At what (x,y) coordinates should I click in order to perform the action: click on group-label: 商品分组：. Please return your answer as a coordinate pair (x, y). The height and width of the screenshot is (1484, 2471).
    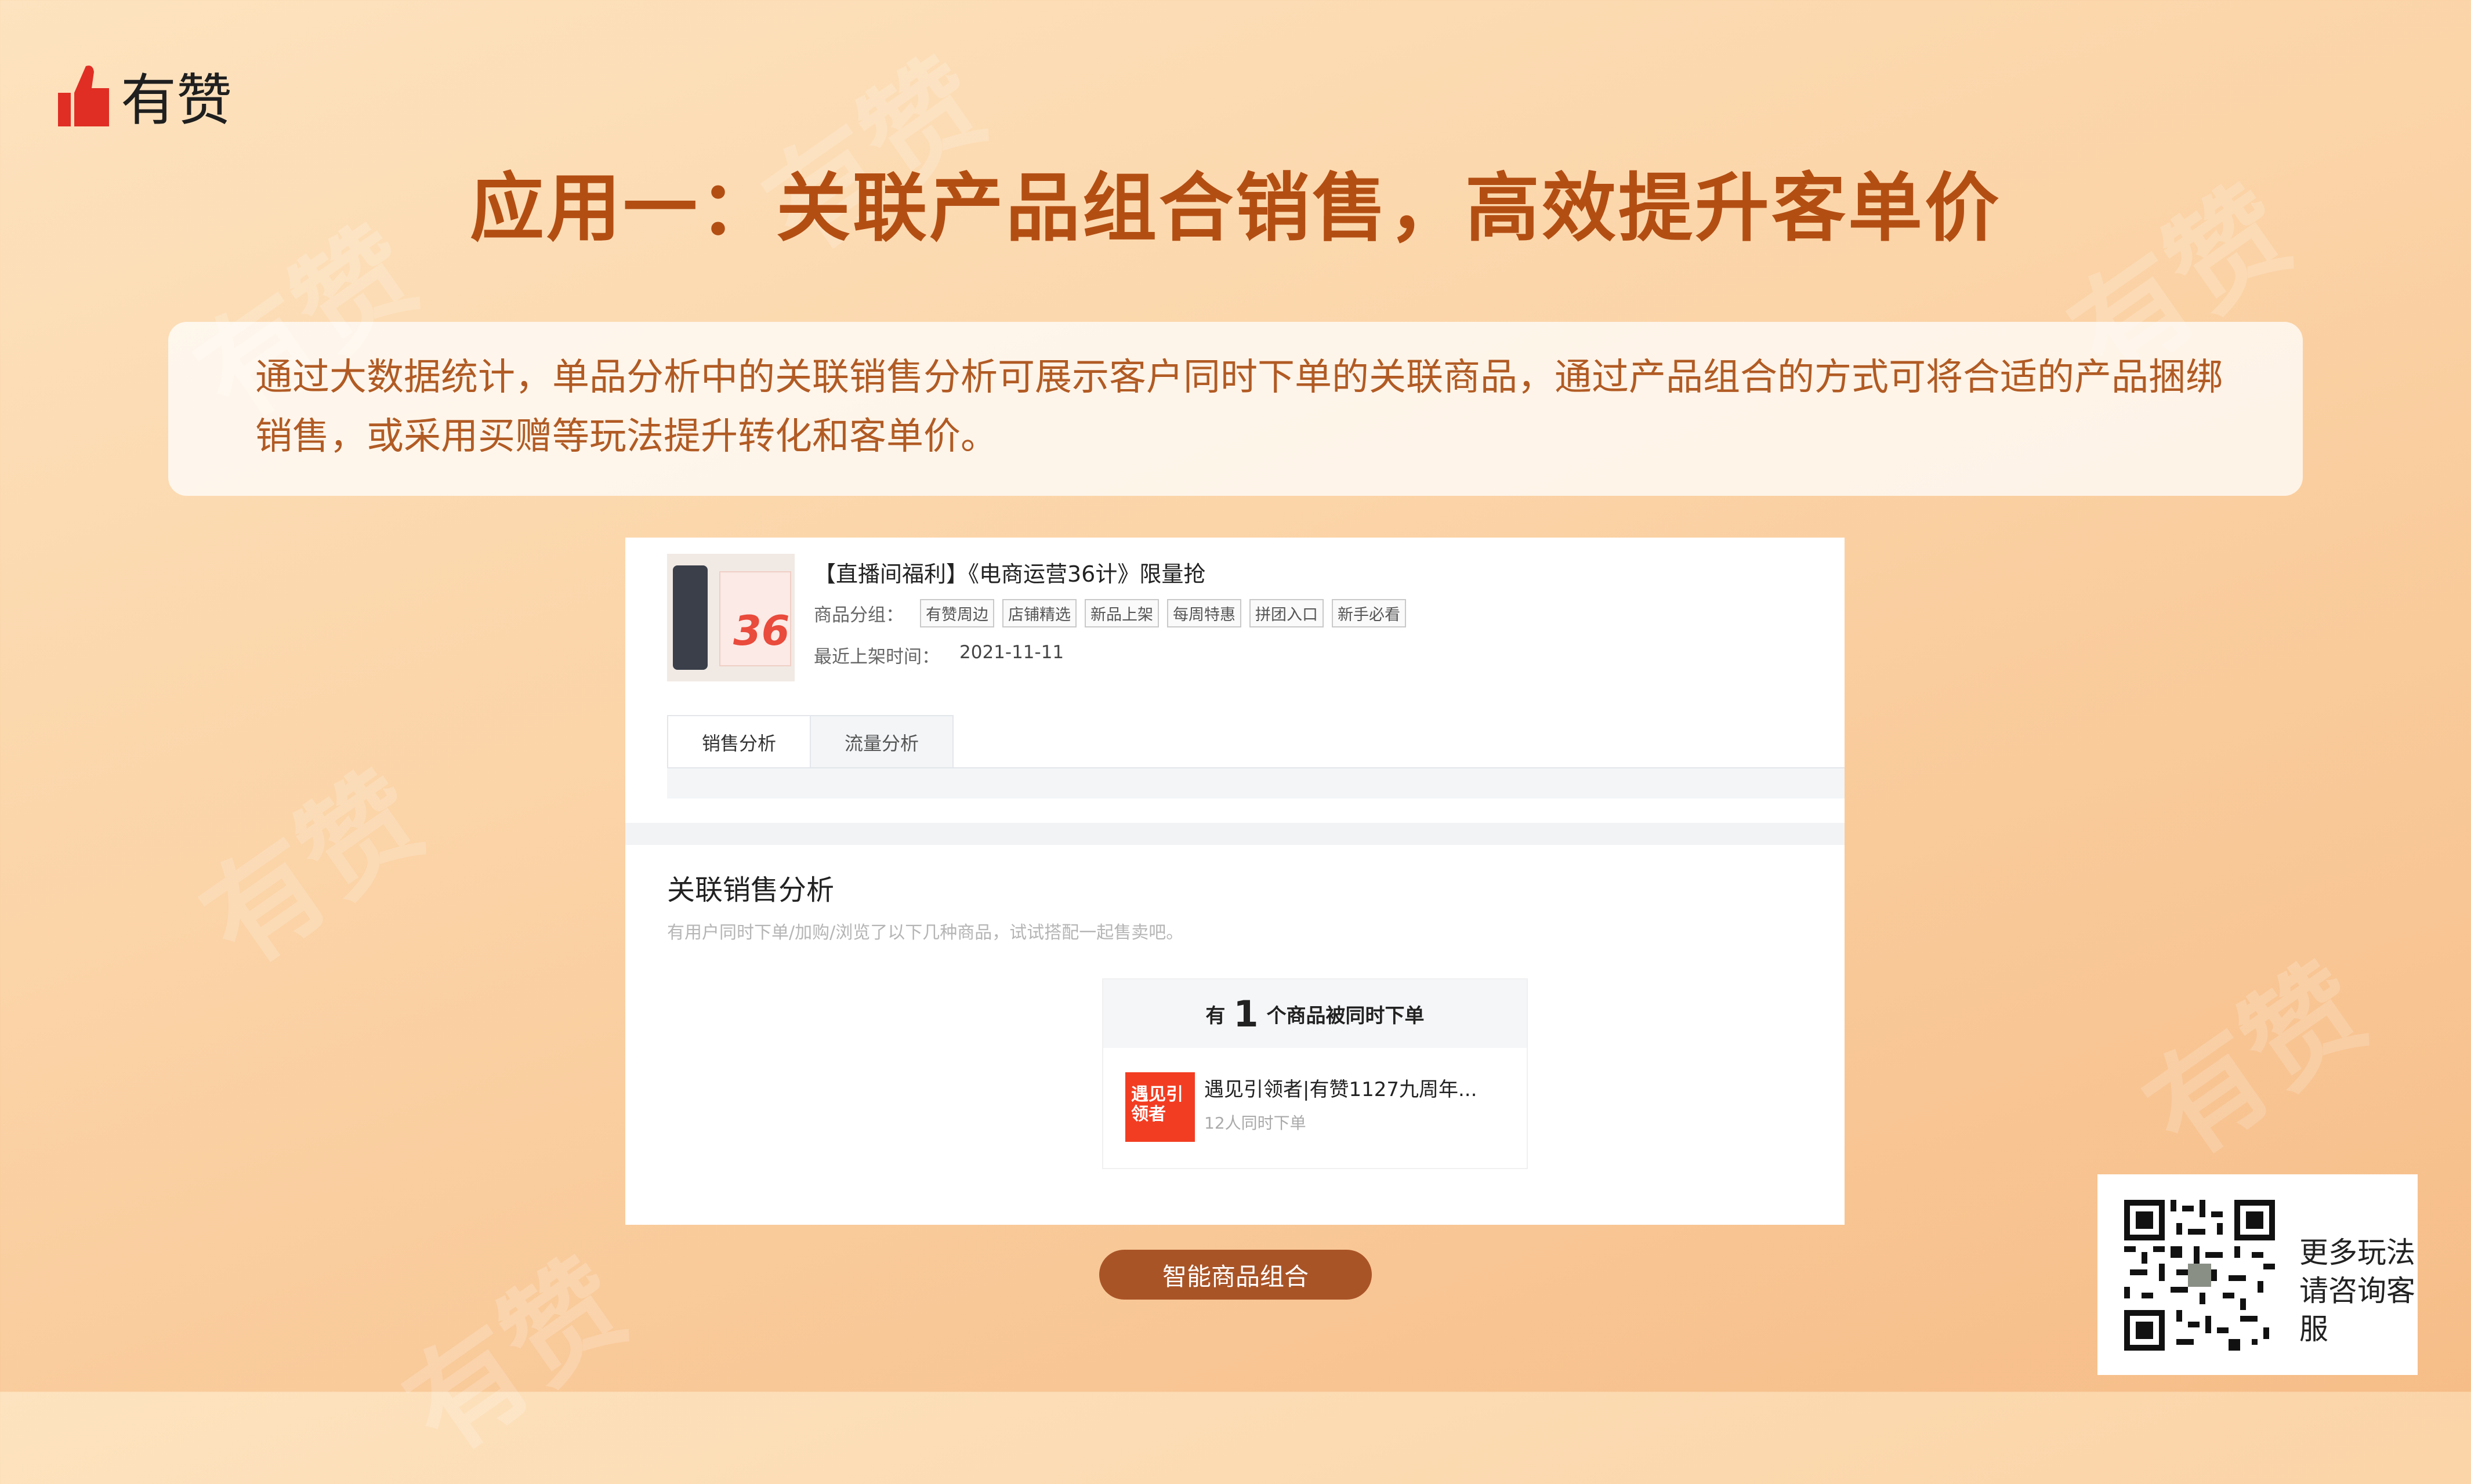
    Looking at the image, I should click on (859, 615).